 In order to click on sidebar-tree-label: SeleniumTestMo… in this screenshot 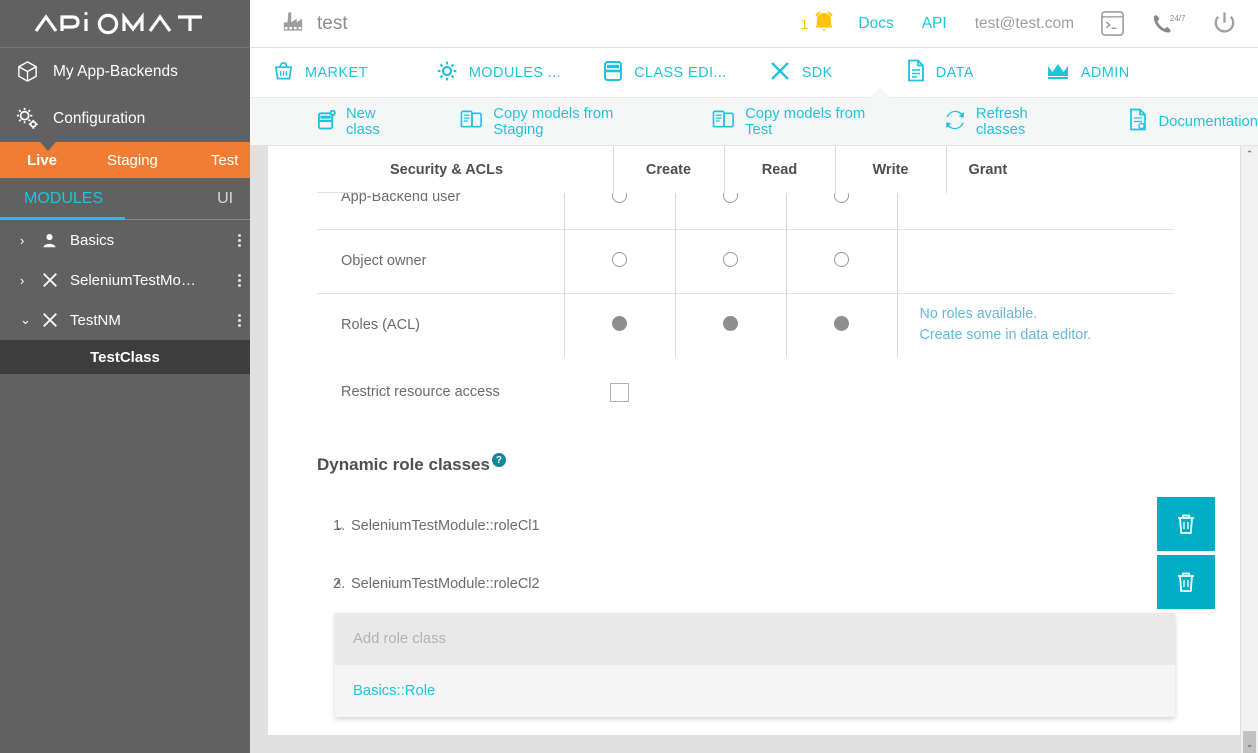, I will do `click(133, 280)`.